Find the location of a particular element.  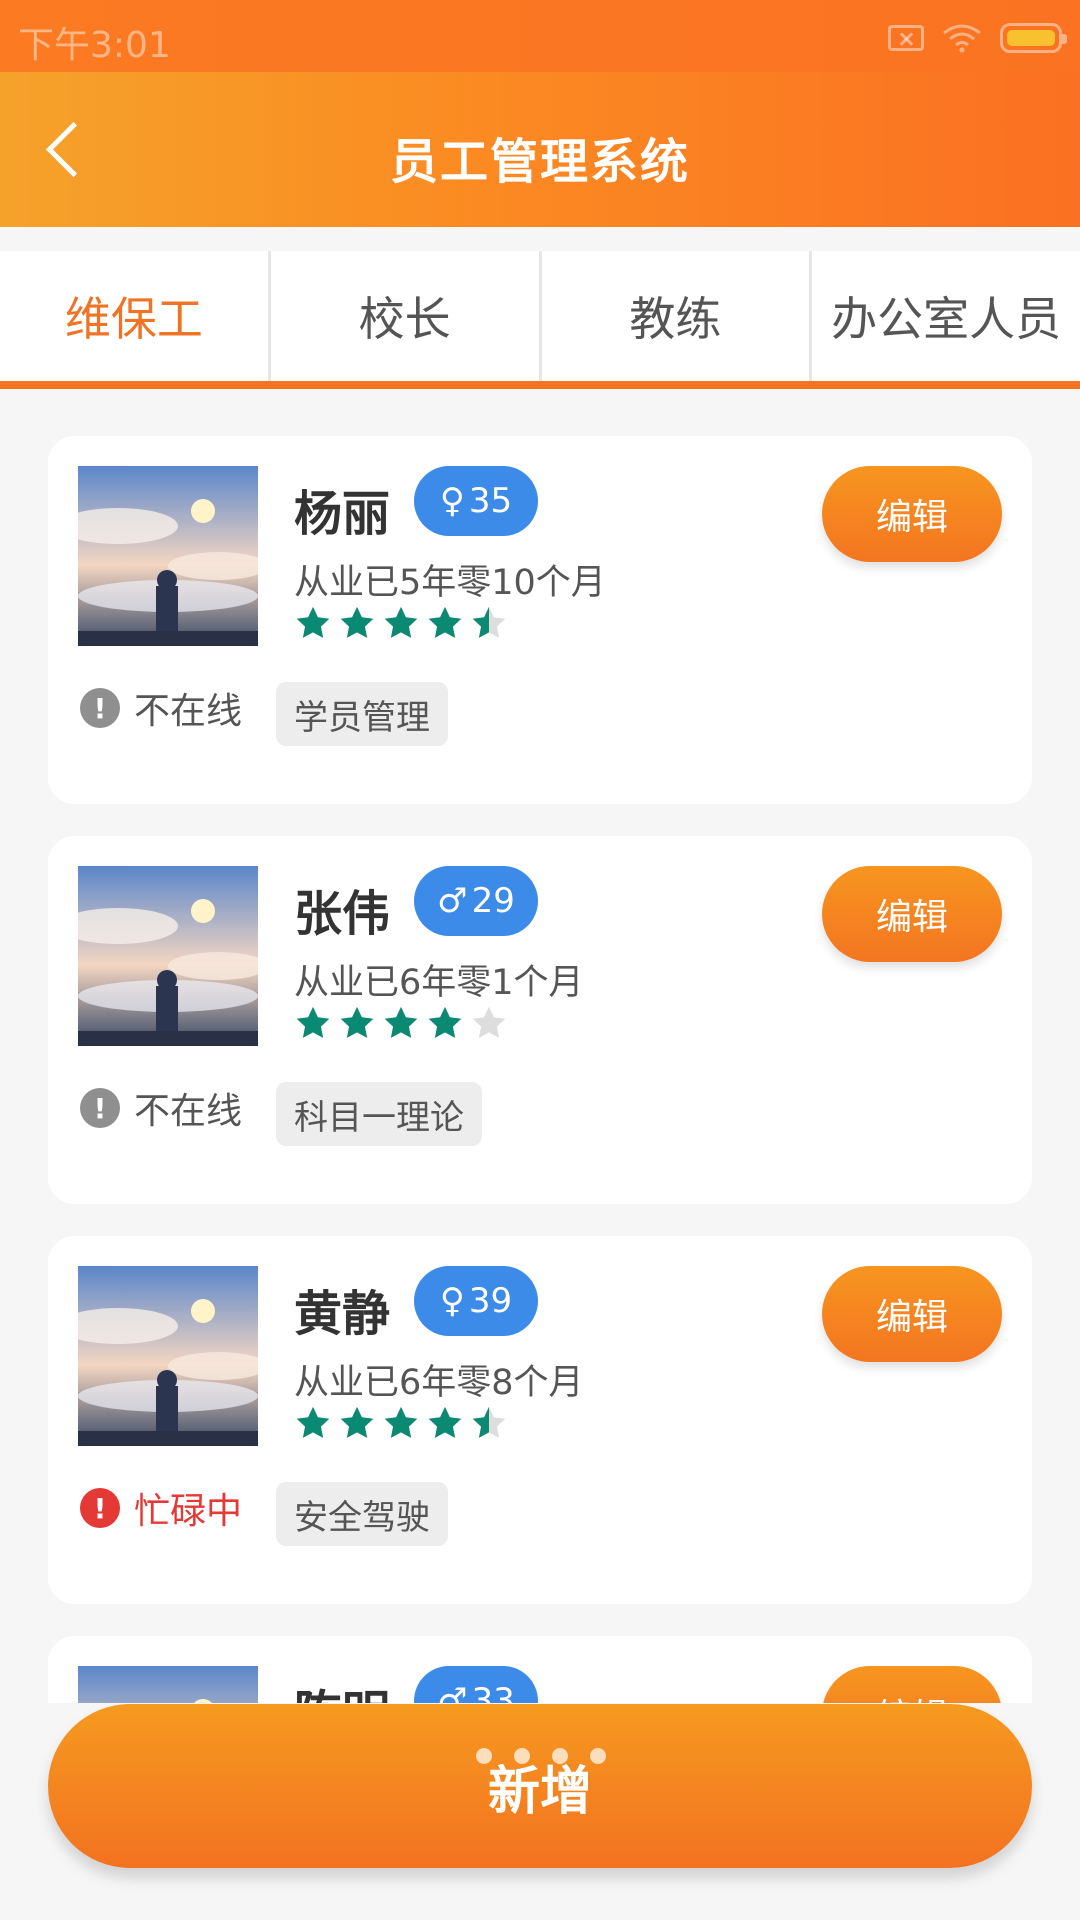

experience-text: 从业已6年零1个月 is located at coordinates (439, 983).